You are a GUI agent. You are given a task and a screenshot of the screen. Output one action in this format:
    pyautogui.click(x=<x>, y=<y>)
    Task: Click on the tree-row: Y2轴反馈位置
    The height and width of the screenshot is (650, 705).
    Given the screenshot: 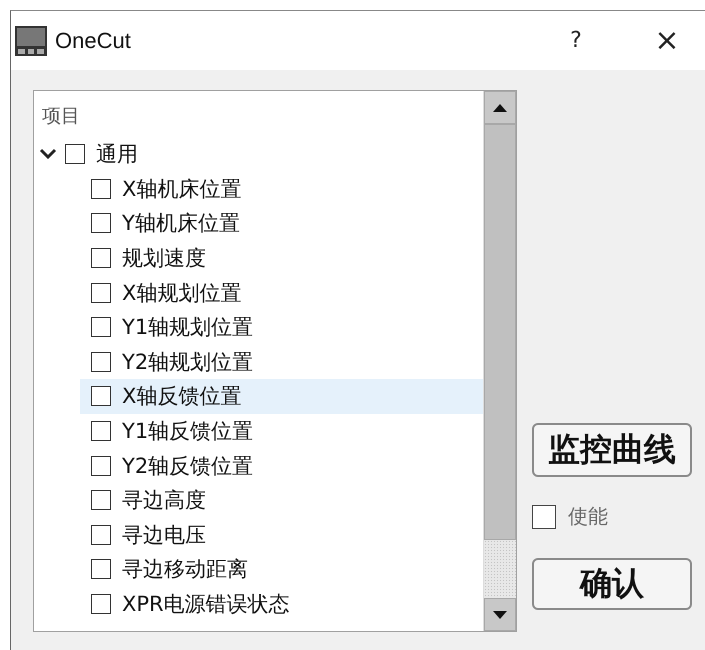 What is the action you would take?
    pyautogui.click(x=281, y=465)
    